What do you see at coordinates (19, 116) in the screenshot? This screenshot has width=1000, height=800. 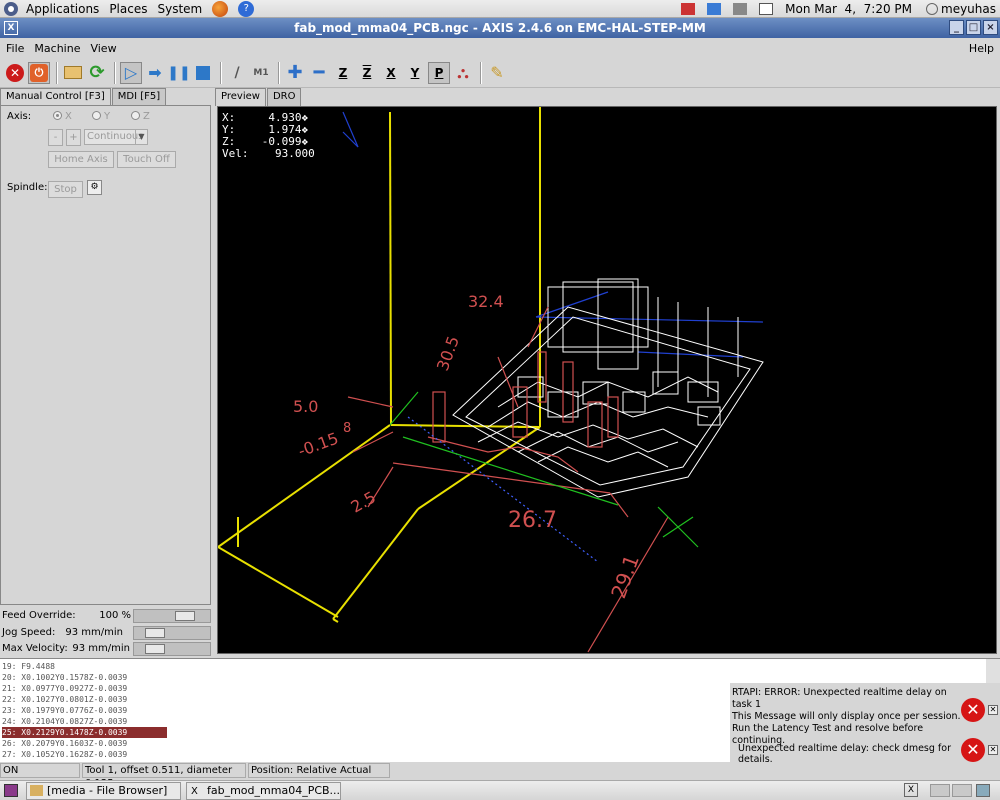 I see `axis-label: Axis:` at bounding box center [19, 116].